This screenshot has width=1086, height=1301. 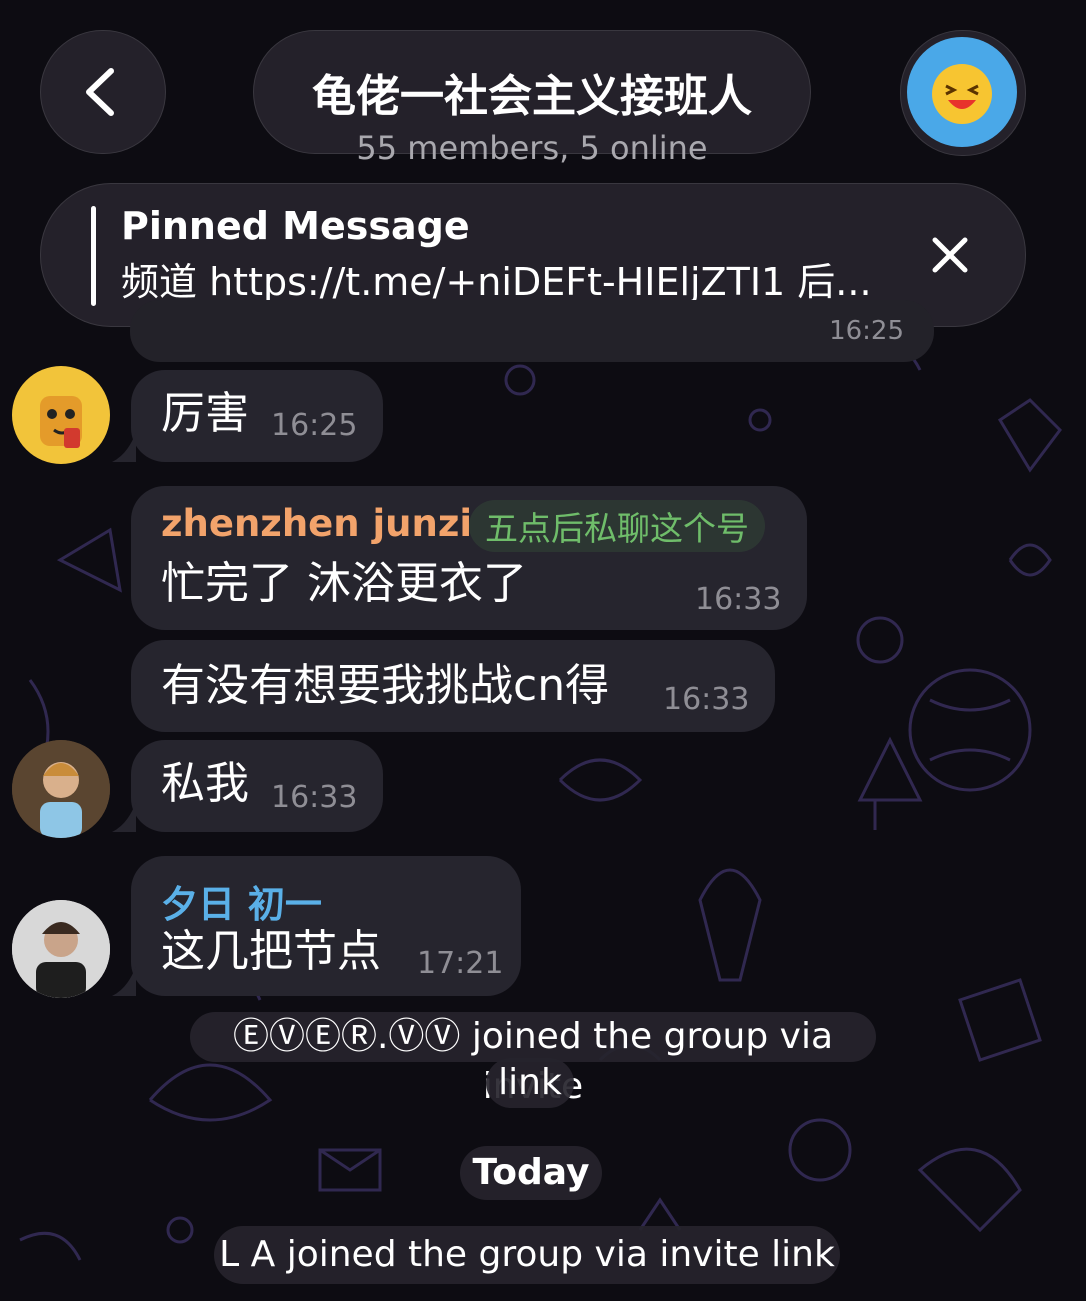 What do you see at coordinates (295, 226) in the screenshot?
I see `pinned-title: Pinned Message` at bounding box center [295, 226].